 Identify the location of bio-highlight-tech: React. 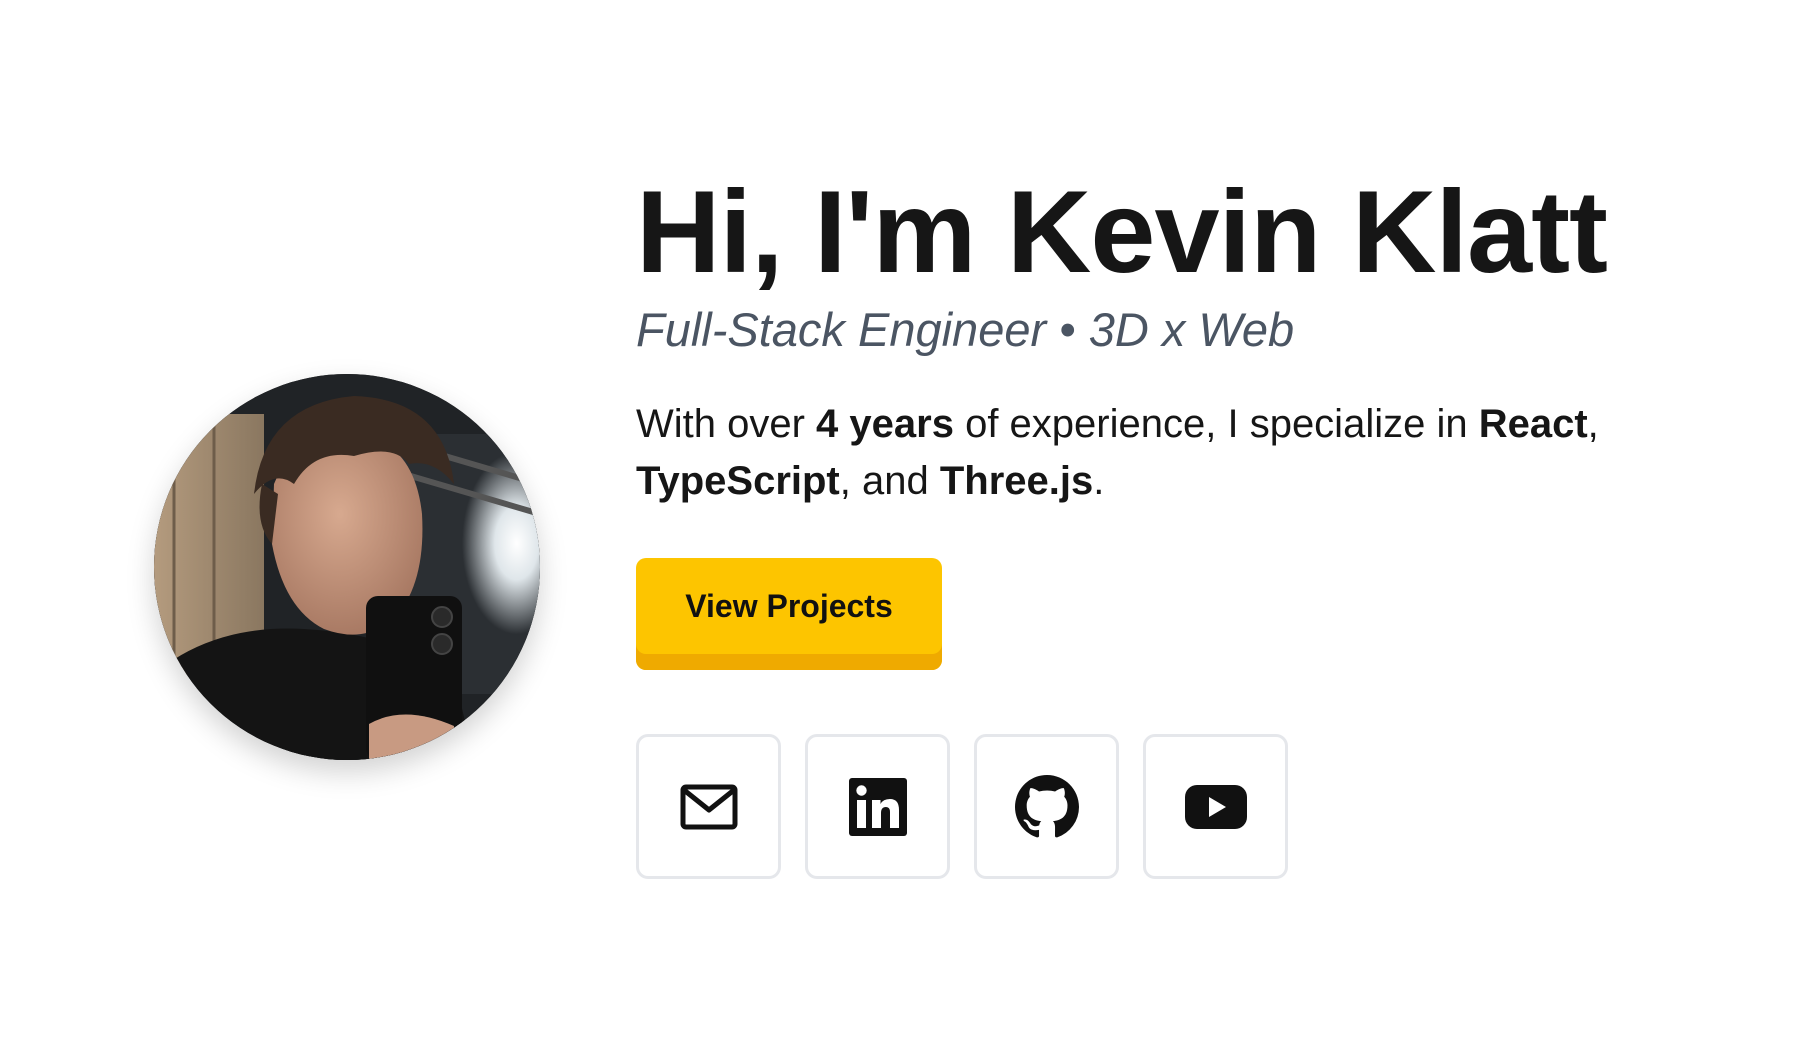
(1533, 424).